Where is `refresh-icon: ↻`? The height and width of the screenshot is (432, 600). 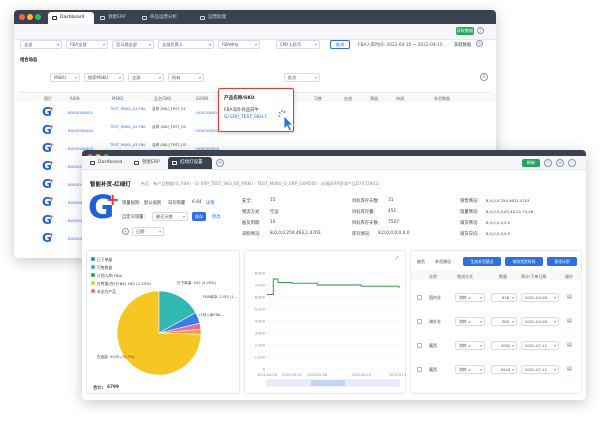 refresh-icon: ↻ is located at coordinates (479, 43).